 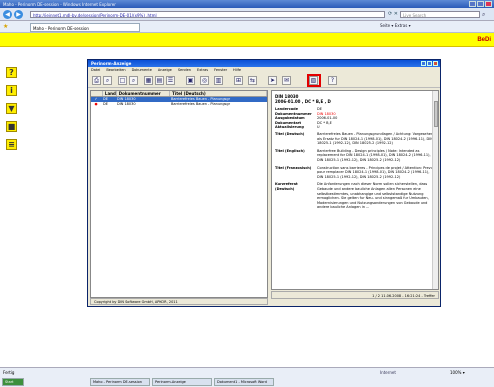 I want to click on app-toolbar: ⎙ ⌕ □ ⌕ ▦ ▤ ☰ ▣ ◎ ▥ ⊞ ⇆ ➤ ✉ ▧ ?, so click(x=264, y=80).